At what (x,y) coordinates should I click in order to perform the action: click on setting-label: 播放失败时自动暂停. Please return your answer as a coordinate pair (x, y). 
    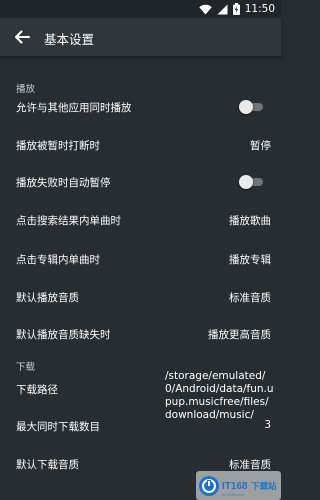
    Looking at the image, I should click on (63, 183).